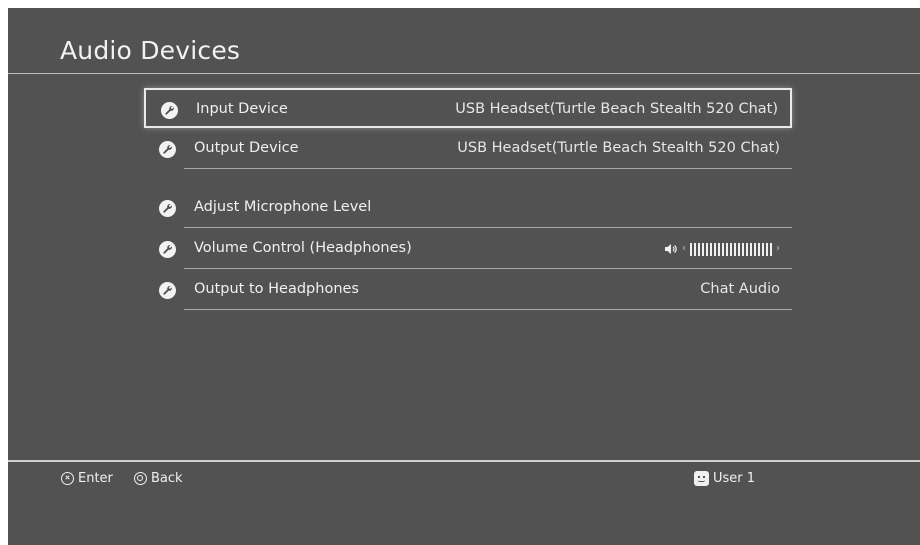 Image resolution: width=920 pixels, height=545 pixels. What do you see at coordinates (468, 290) in the screenshot?
I see `output-to-headphones-row: Output to Headphones Chat Audio` at bounding box center [468, 290].